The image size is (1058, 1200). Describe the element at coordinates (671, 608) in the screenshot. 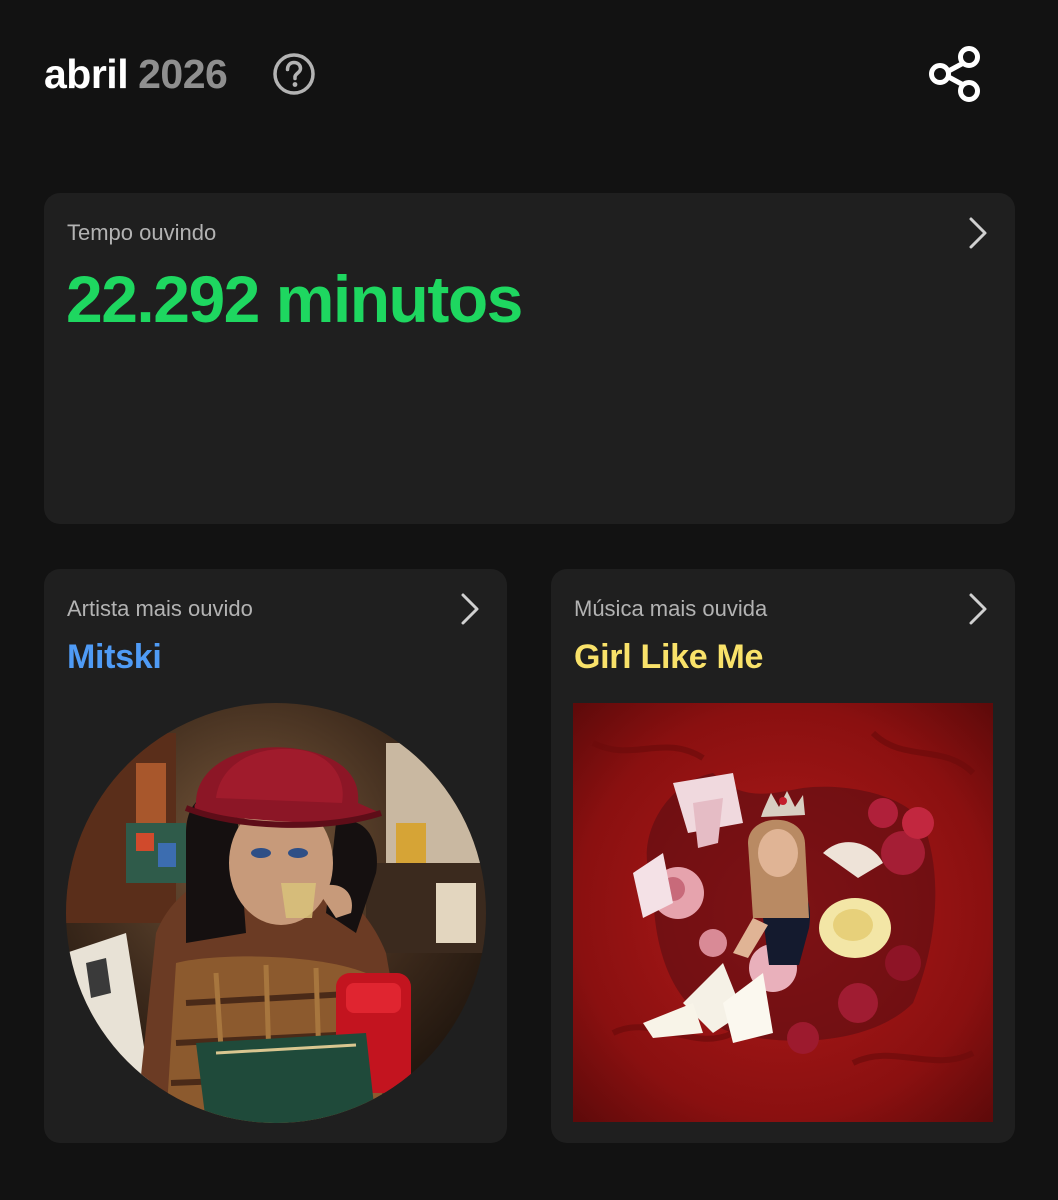

I see `top-track-label: Música mais ouvida` at that location.